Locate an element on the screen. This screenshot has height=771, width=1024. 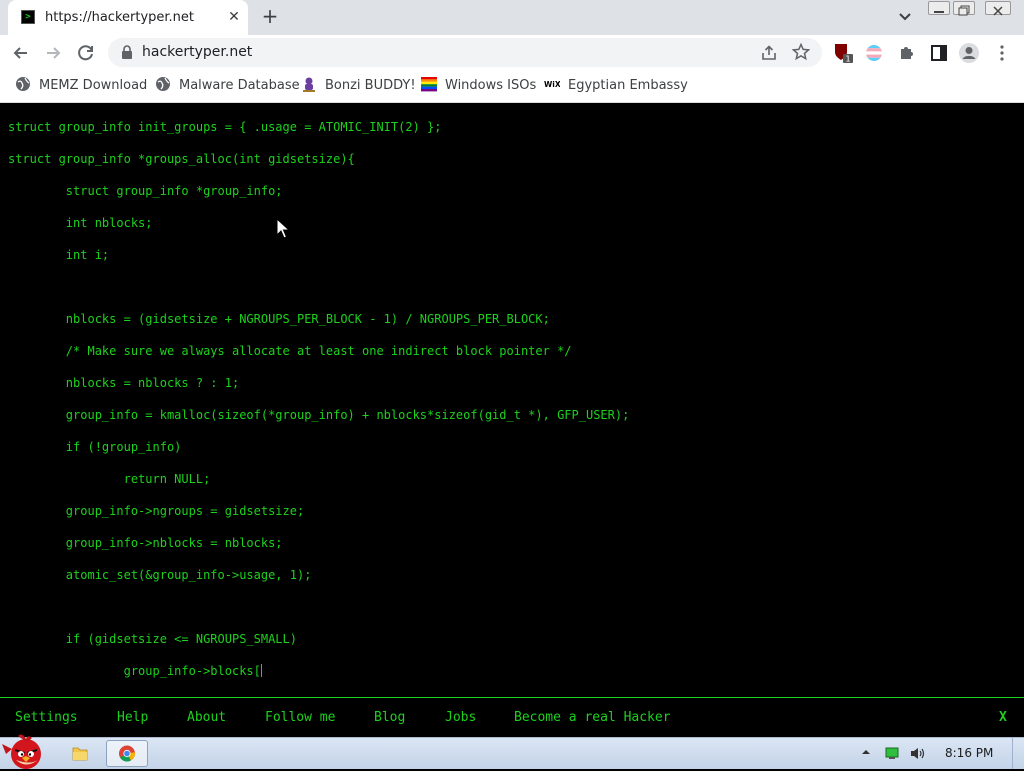
bookmark-memz: MEMZ Download is located at coordinates (81, 85).